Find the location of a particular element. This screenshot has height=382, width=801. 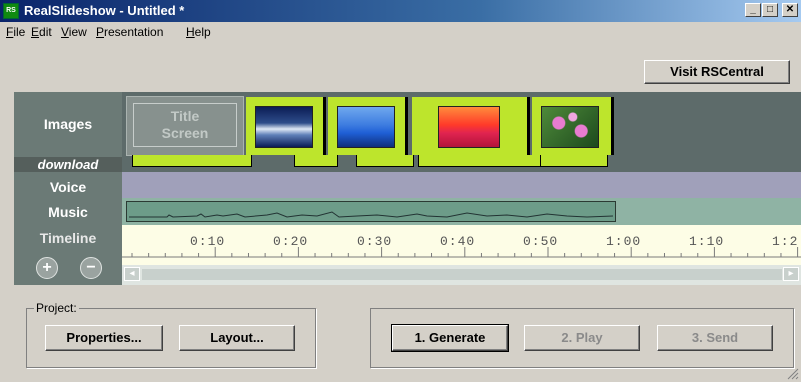

slide-image-sunset is located at coordinates (469, 127).